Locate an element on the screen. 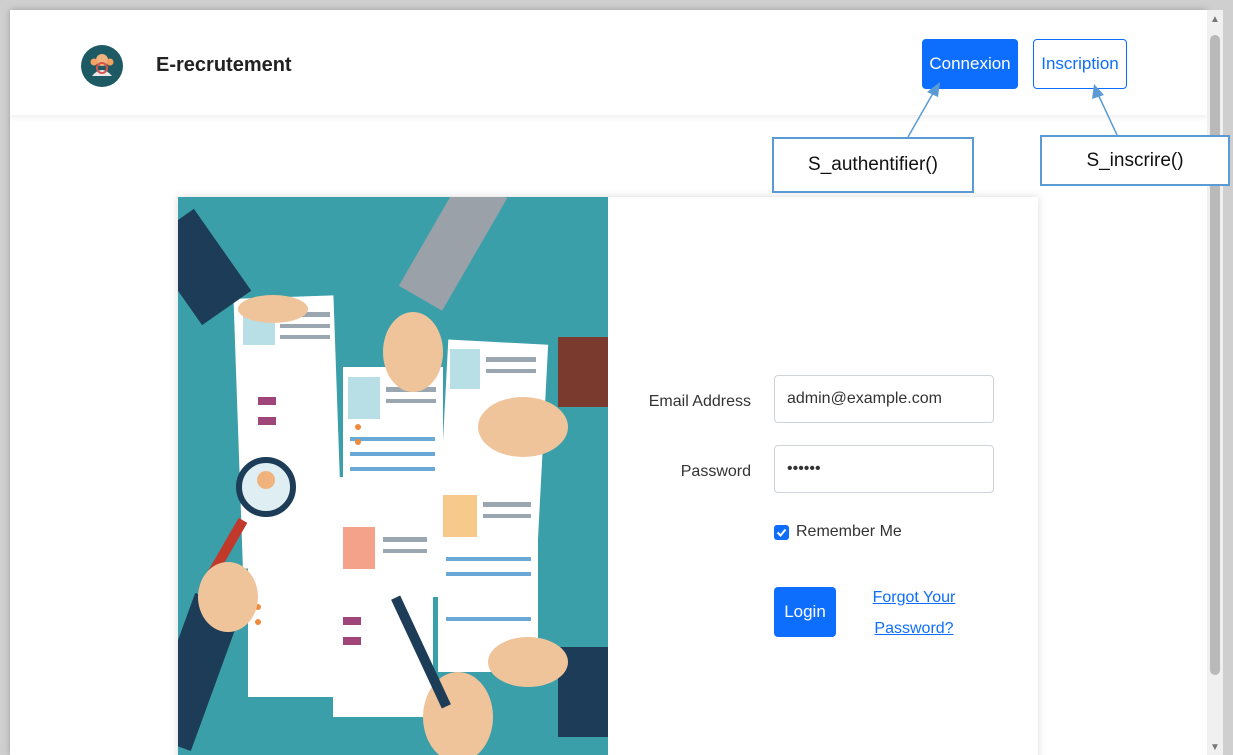  password-label: Password is located at coordinates (715, 471).